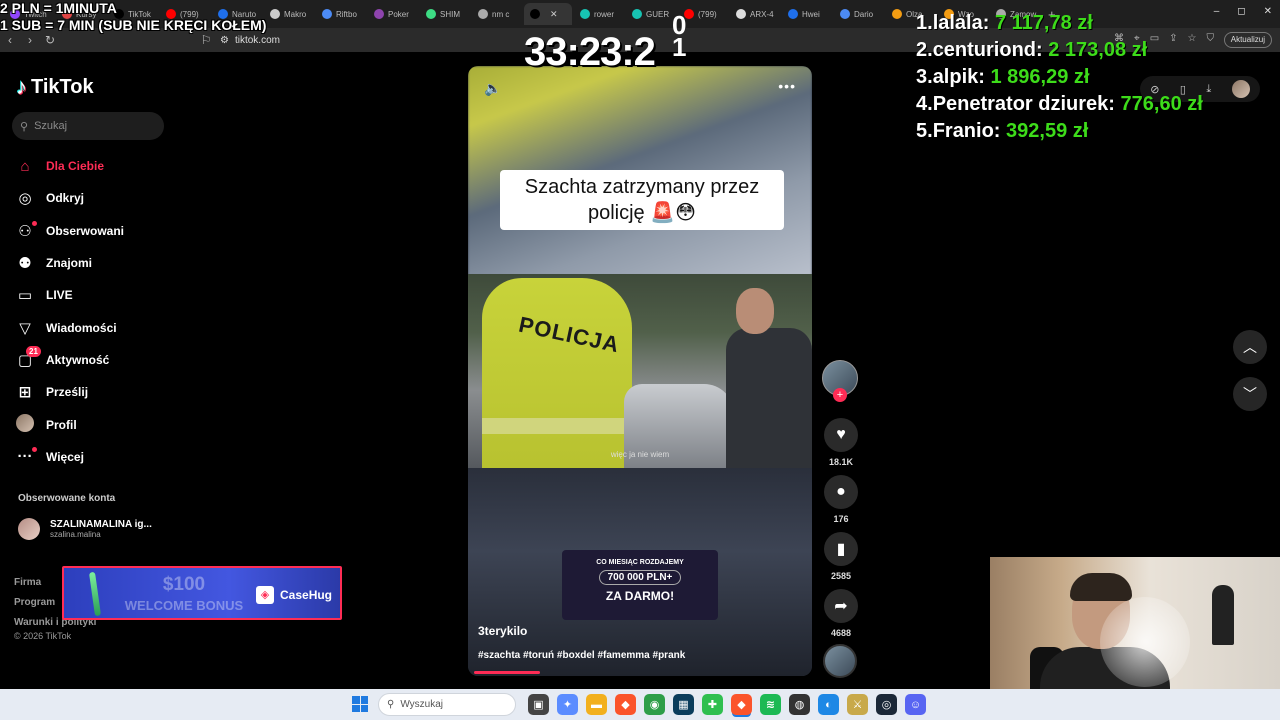 The image size is (1280, 720). What do you see at coordinates (769, 398) in the screenshot?
I see `man-body` at bounding box center [769, 398].